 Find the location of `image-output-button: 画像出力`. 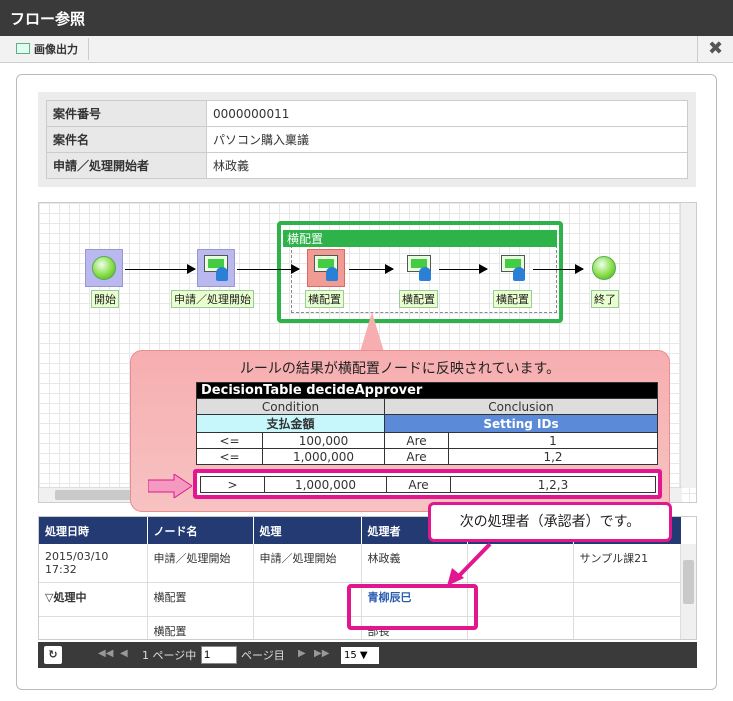

image-output-button: 画像出力 is located at coordinates (49, 49).